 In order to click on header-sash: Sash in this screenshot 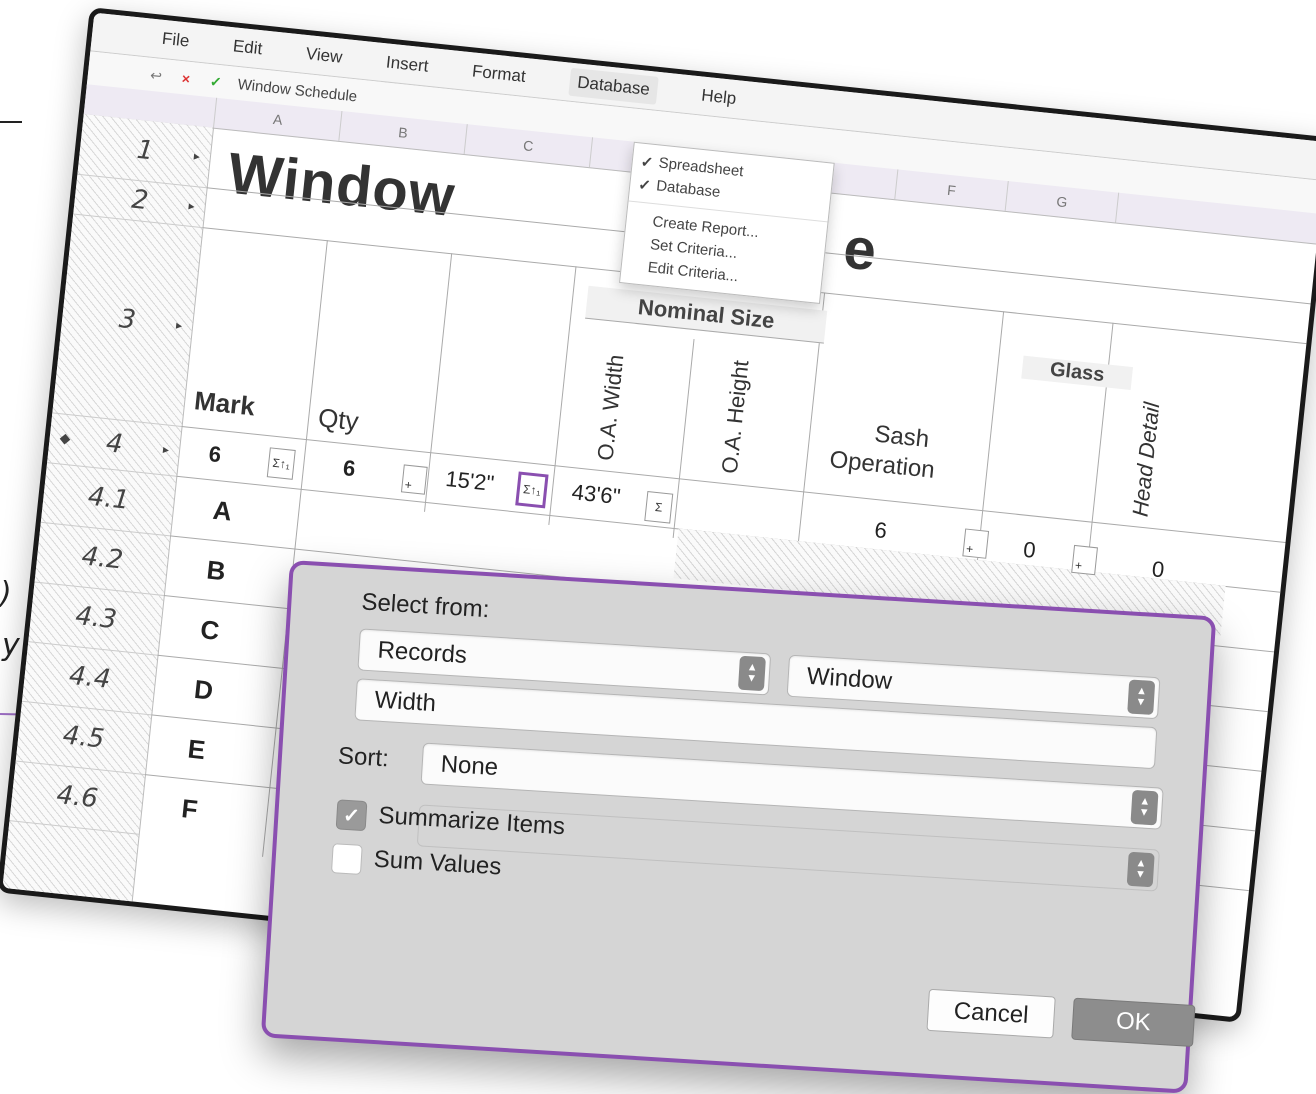, I will do `click(902, 437)`.